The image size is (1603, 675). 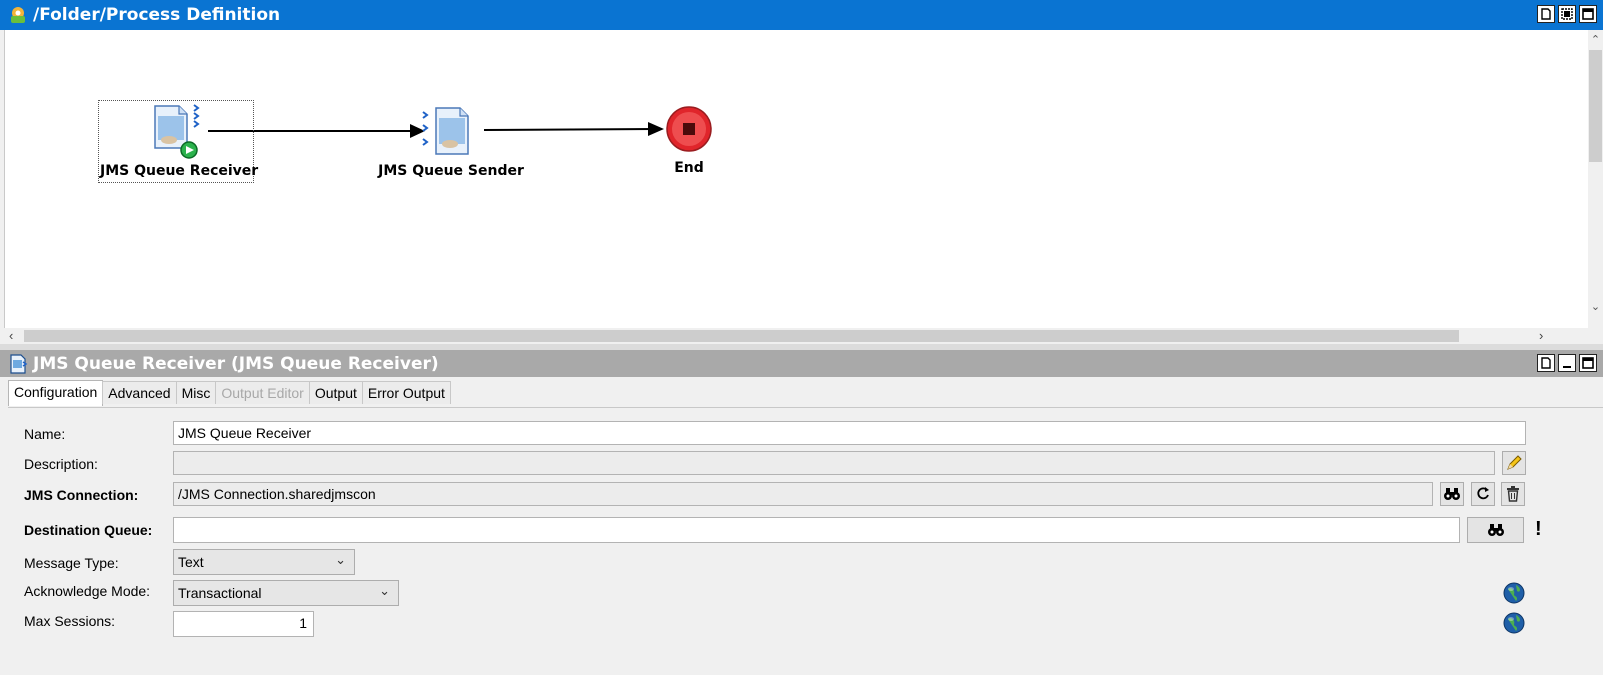 I want to click on node-jms-queue-receiver: JMS Queue Receiver, so click(x=179, y=140).